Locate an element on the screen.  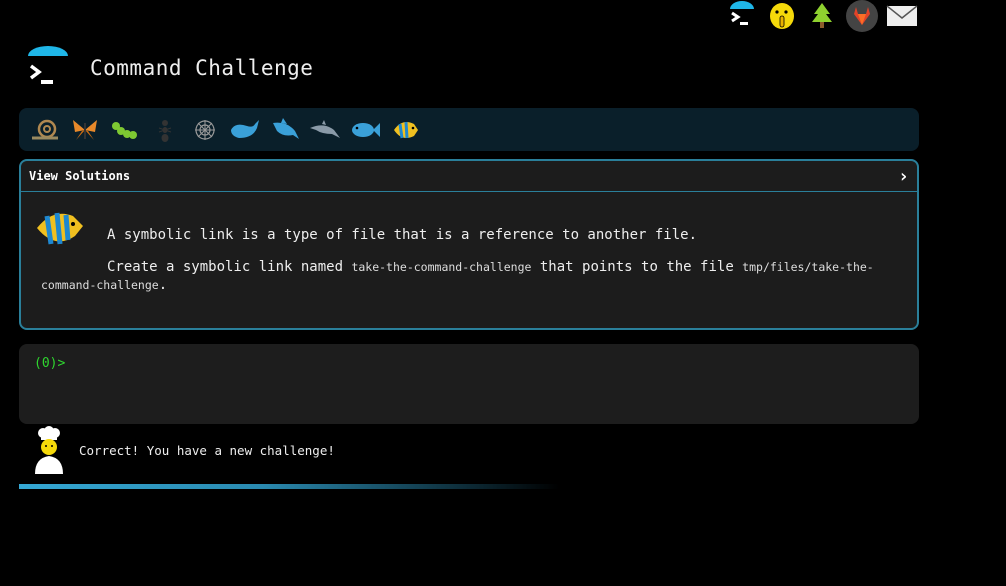
dolphin-icon is located at coordinates (325, 130).